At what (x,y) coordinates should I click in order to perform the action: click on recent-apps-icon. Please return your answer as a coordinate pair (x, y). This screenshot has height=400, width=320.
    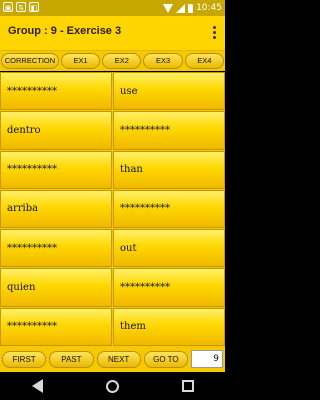
    Looking at the image, I should click on (187, 386).